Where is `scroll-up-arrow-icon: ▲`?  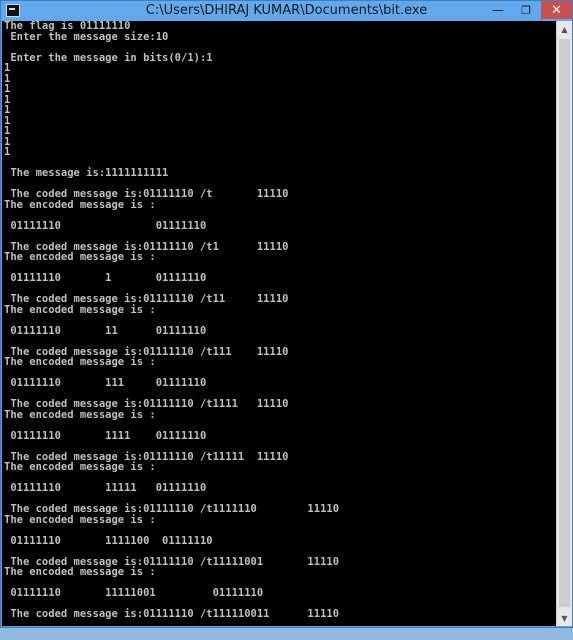 scroll-up-arrow-icon: ▲ is located at coordinates (564, 29).